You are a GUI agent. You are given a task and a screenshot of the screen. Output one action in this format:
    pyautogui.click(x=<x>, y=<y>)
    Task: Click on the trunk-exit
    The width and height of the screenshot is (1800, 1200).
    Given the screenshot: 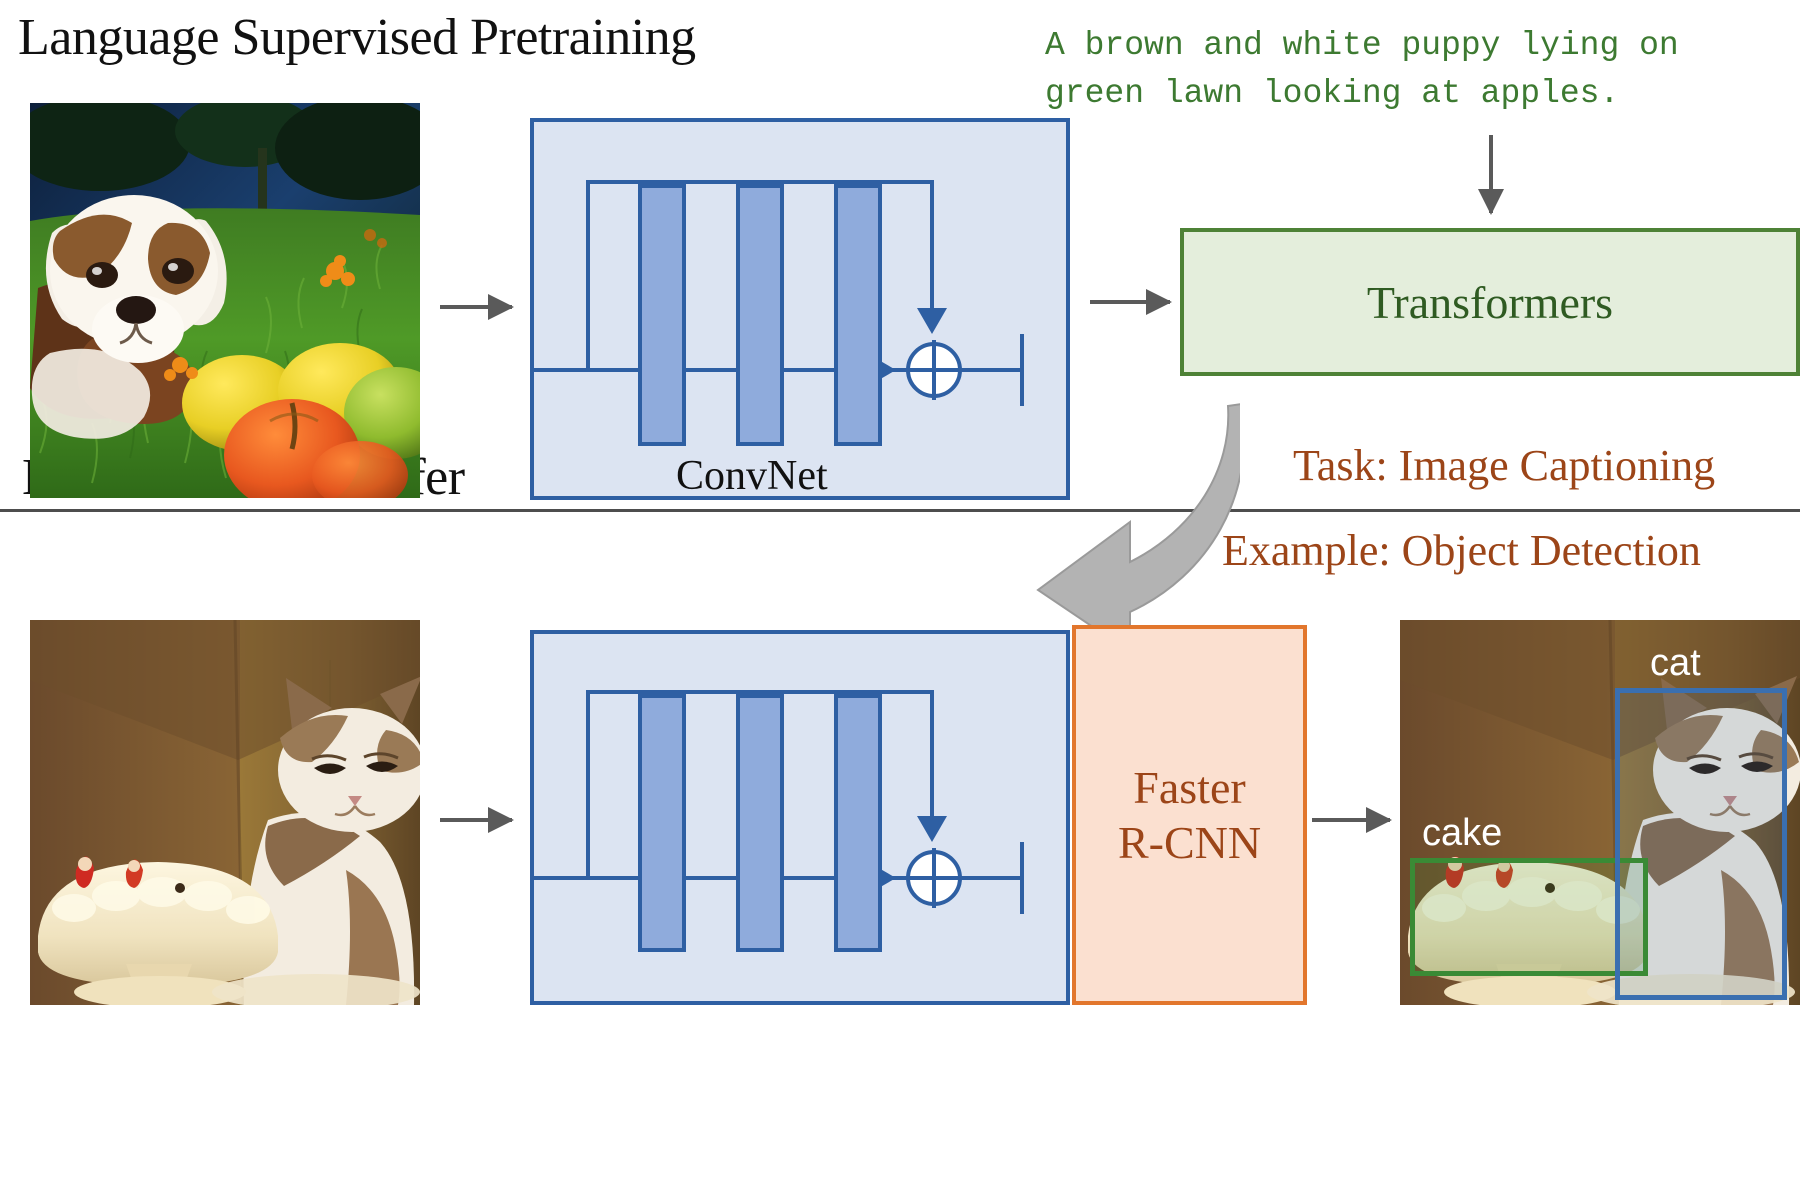 What is the action you would take?
    pyautogui.click(x=989, y=370)
    